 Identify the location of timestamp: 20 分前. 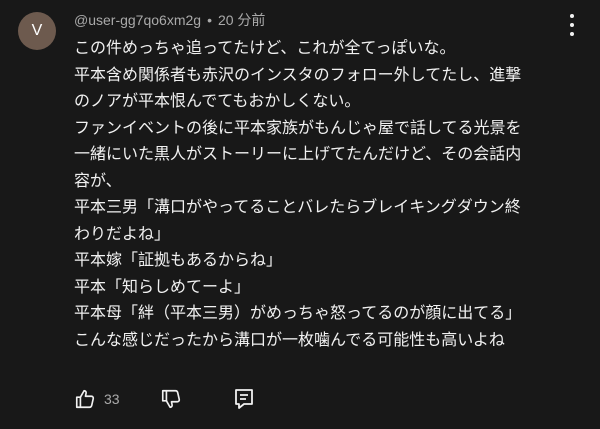
(241, 20).